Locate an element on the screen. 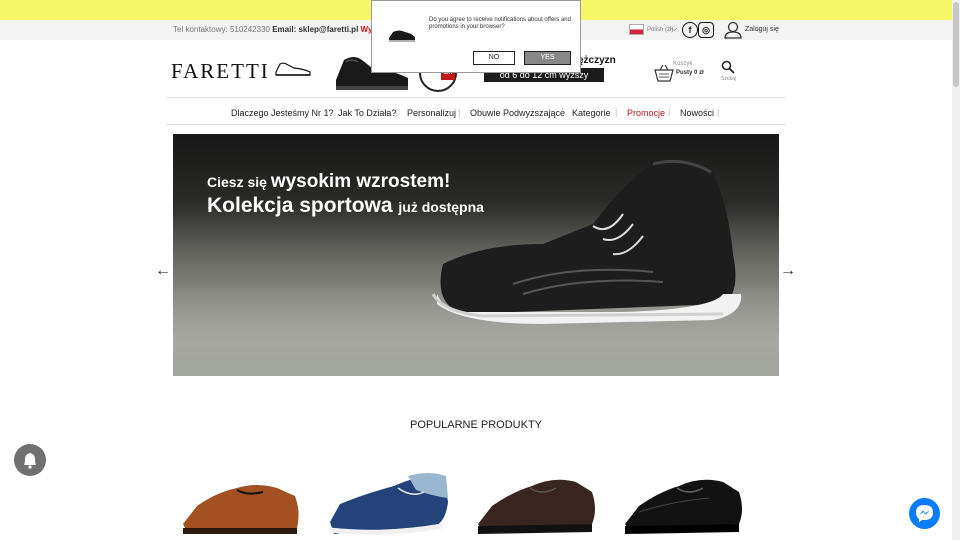 This screenshot has height=540, width=960. arrow-right-icon: → is located at coordinates (788, 271).